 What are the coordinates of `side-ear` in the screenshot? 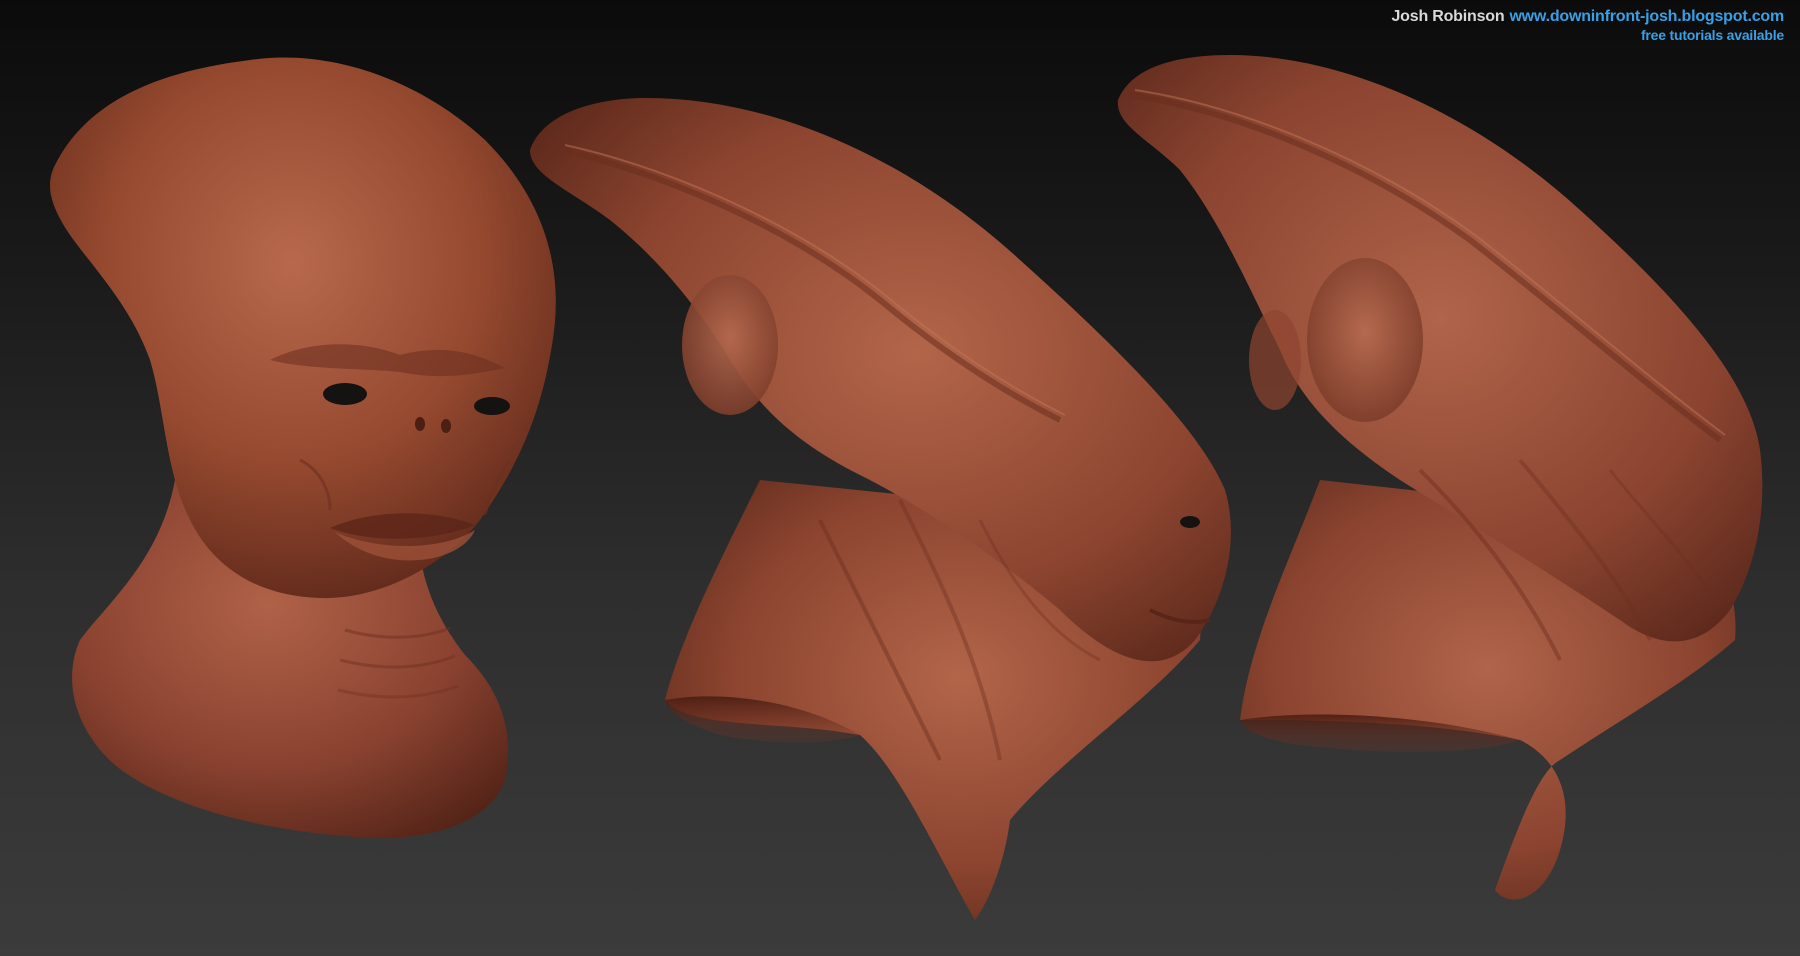 It's located at (730, 345).